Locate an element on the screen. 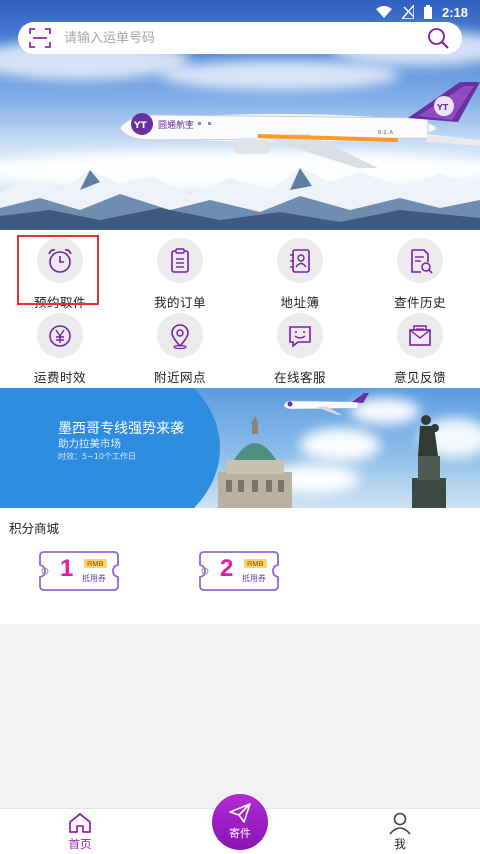 The image size is (480, 854). service-my-orders: 我的订单 is located at coordinates (180, 272).